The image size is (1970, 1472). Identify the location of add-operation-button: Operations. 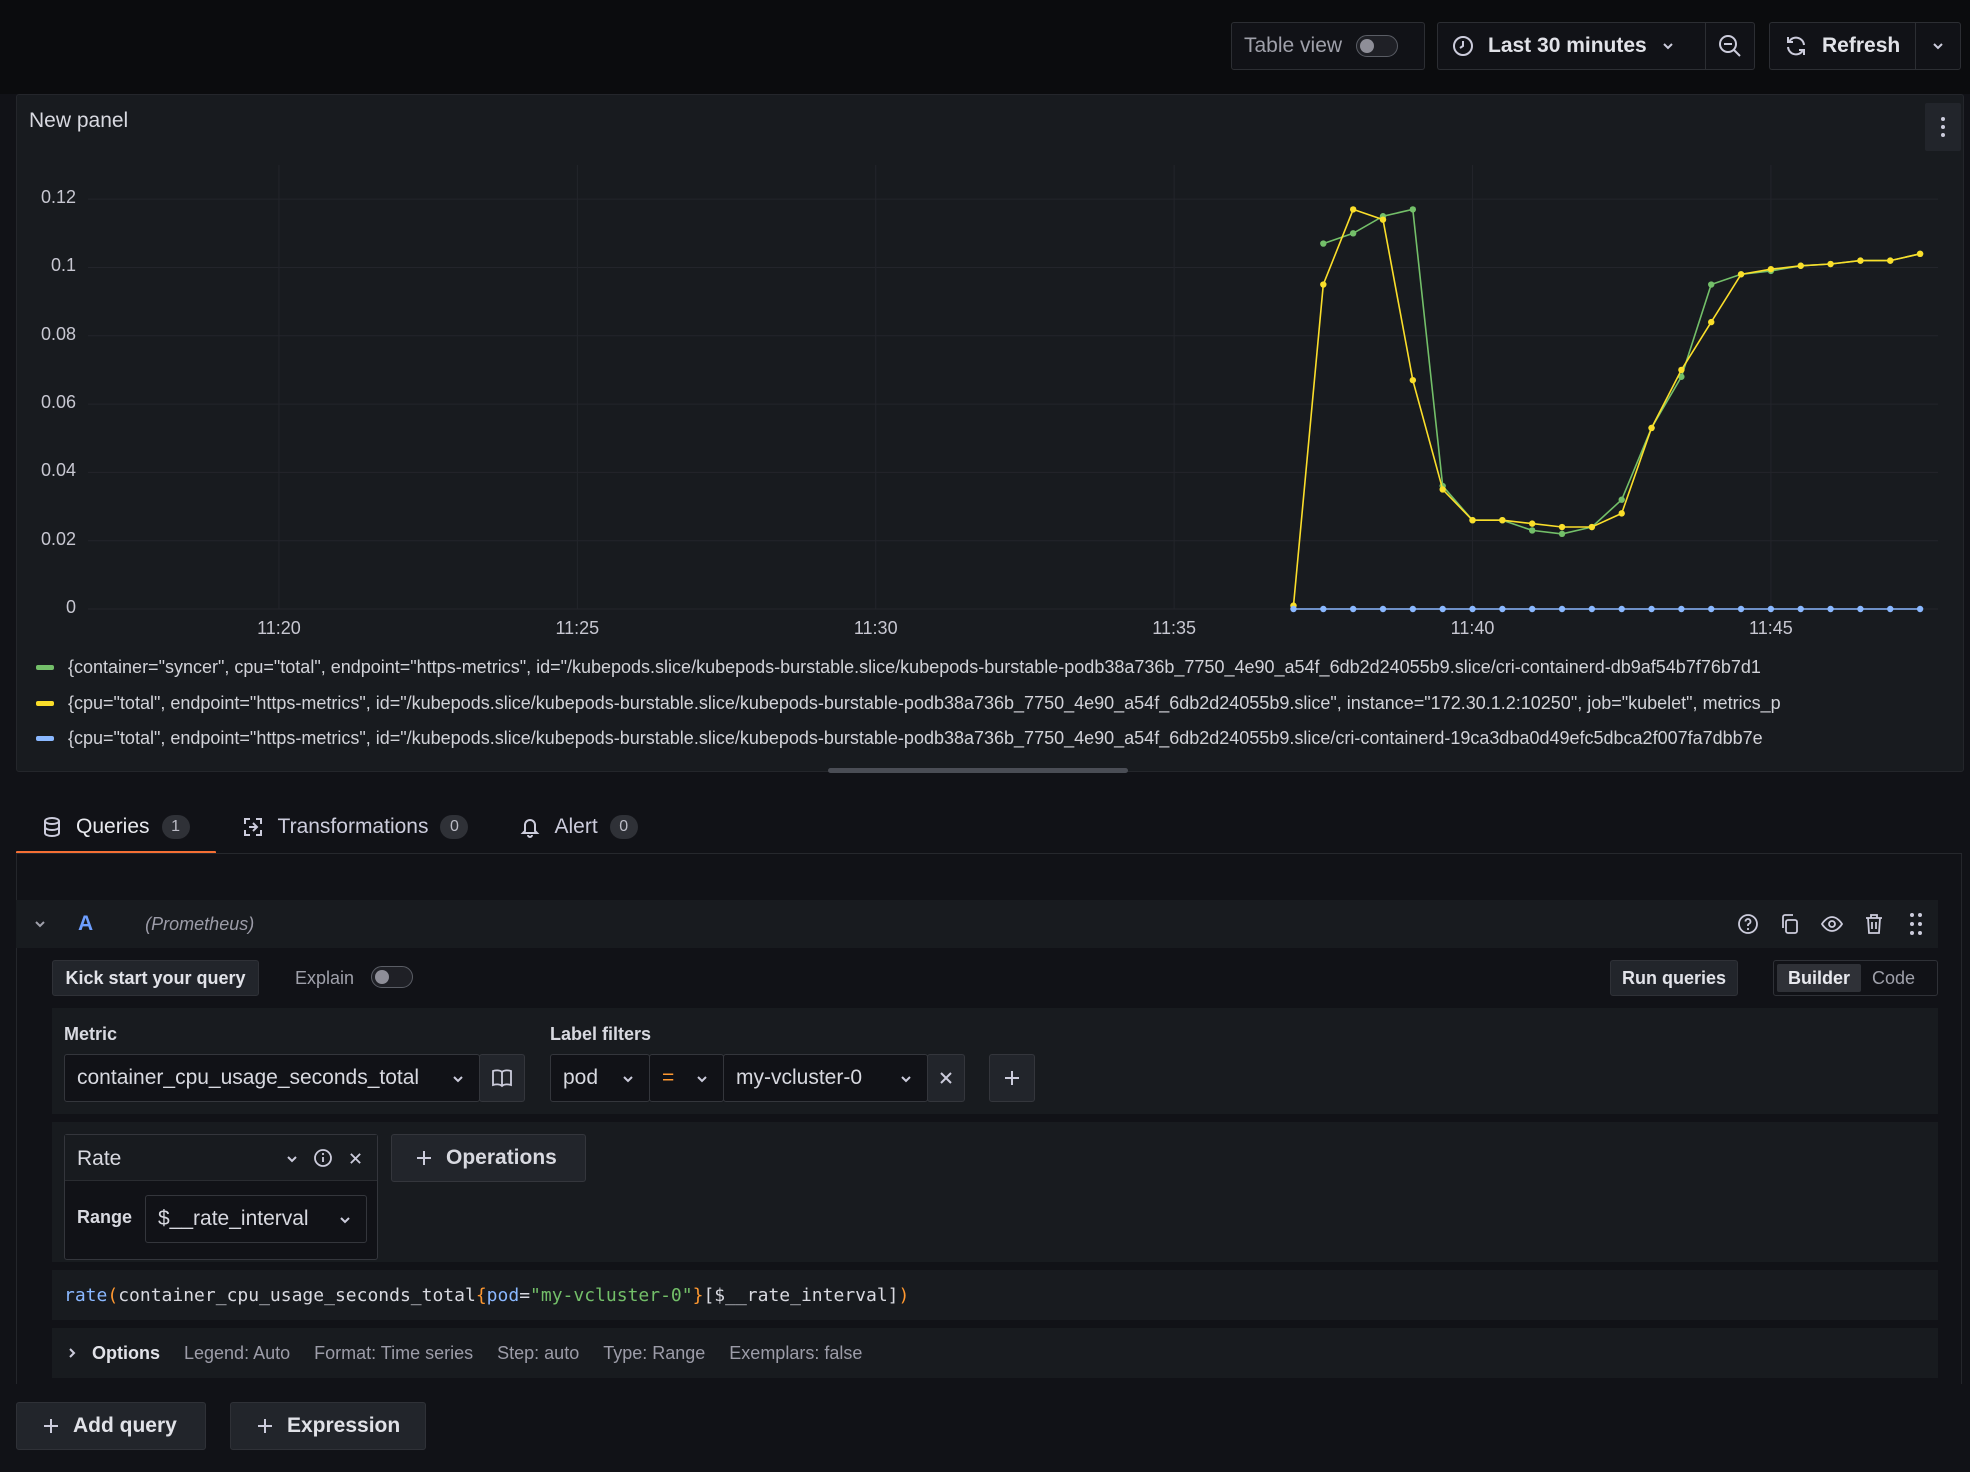
(488, 1158).